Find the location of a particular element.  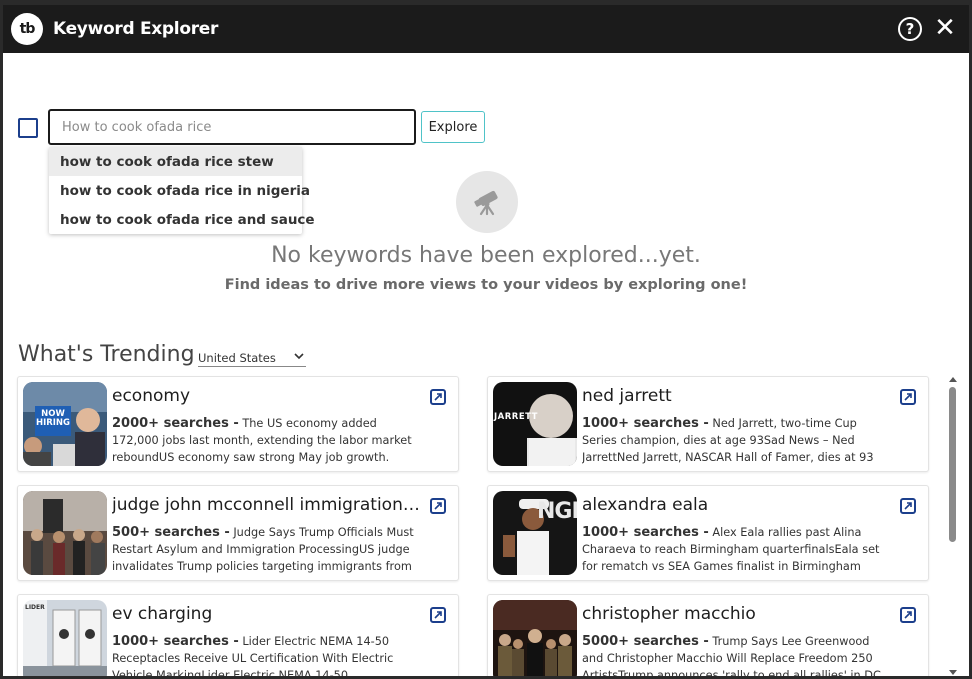

empty-state-title: No keywords have been explored...yet. is located at coordinates (486, 255).